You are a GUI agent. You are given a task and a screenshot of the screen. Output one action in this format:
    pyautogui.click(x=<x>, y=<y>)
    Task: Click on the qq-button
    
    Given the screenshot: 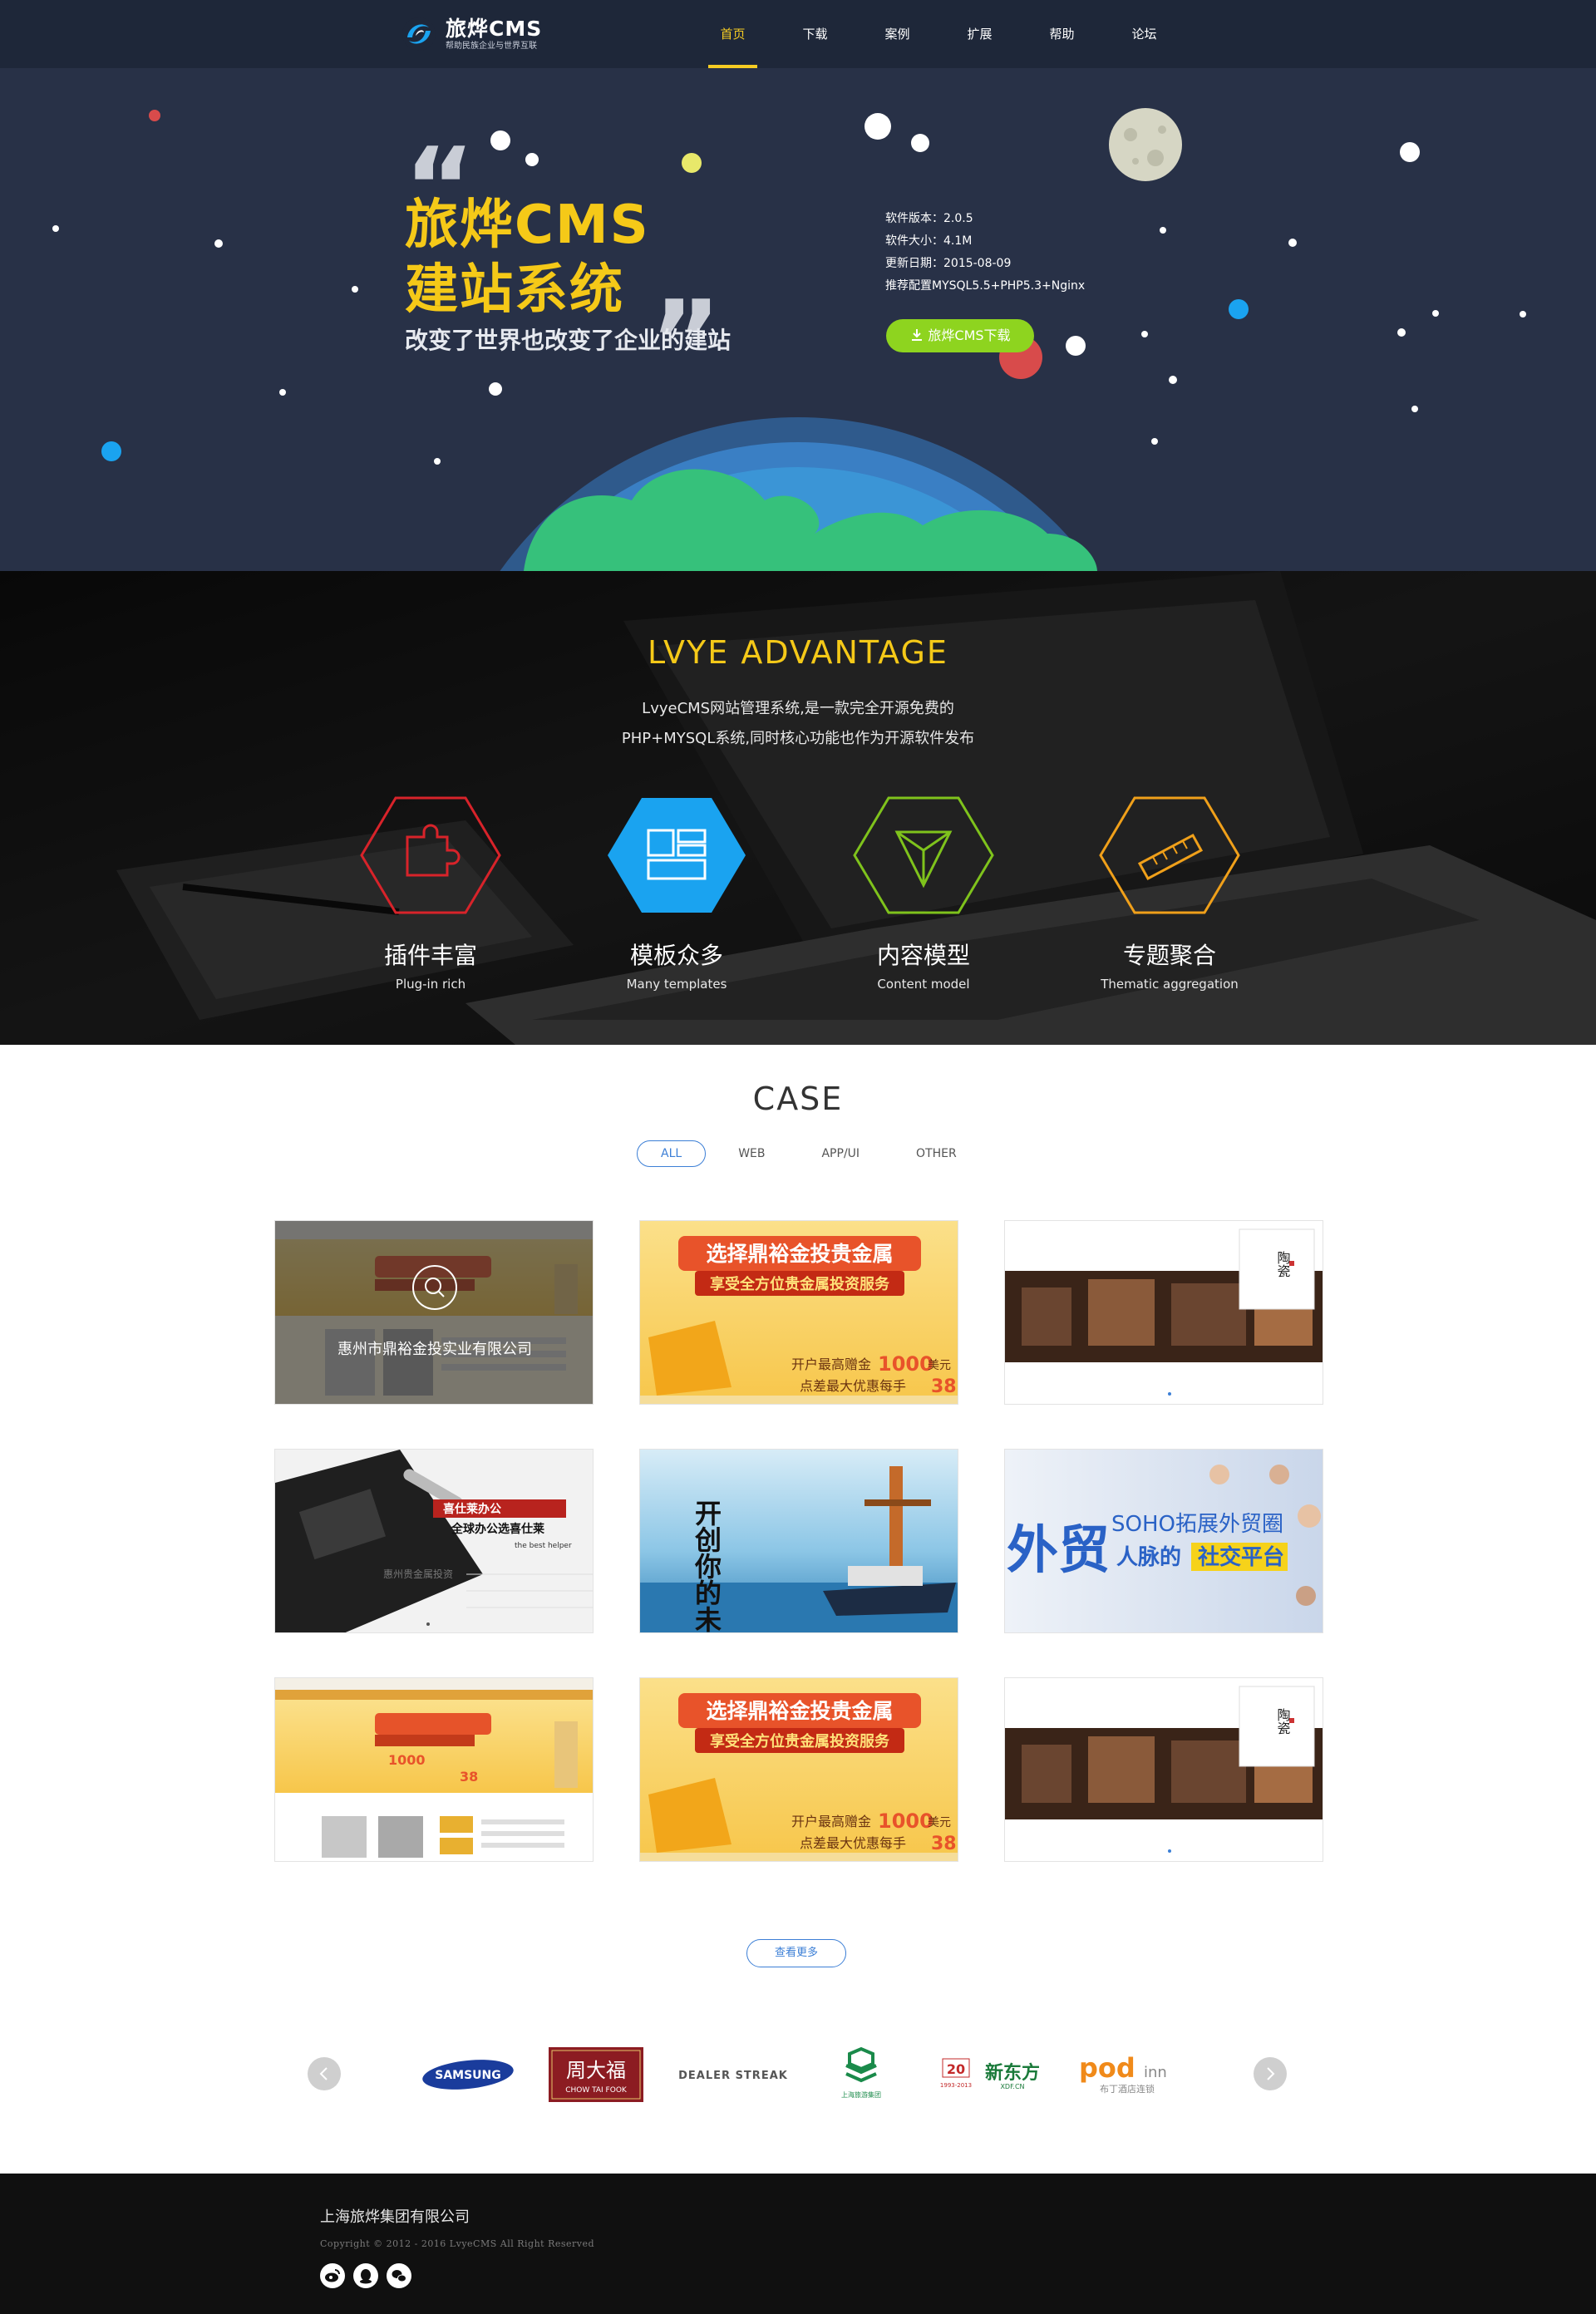 What is the action you would take?
    pyautogui.click(x=365, y=2275)
    